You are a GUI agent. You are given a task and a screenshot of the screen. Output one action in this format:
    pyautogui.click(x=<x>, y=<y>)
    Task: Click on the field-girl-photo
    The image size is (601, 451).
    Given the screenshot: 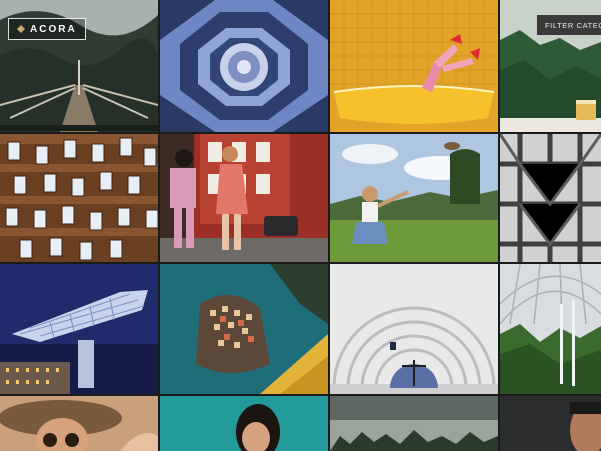 What is the action you would take?
    pyautogui.click(x=414, y=198)
    